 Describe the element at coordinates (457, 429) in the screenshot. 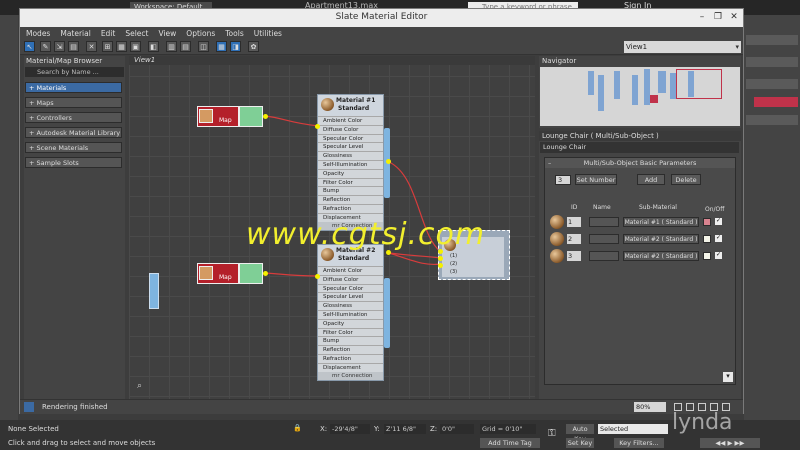

I see `z-coordinate-field: 0'0"` at that location.